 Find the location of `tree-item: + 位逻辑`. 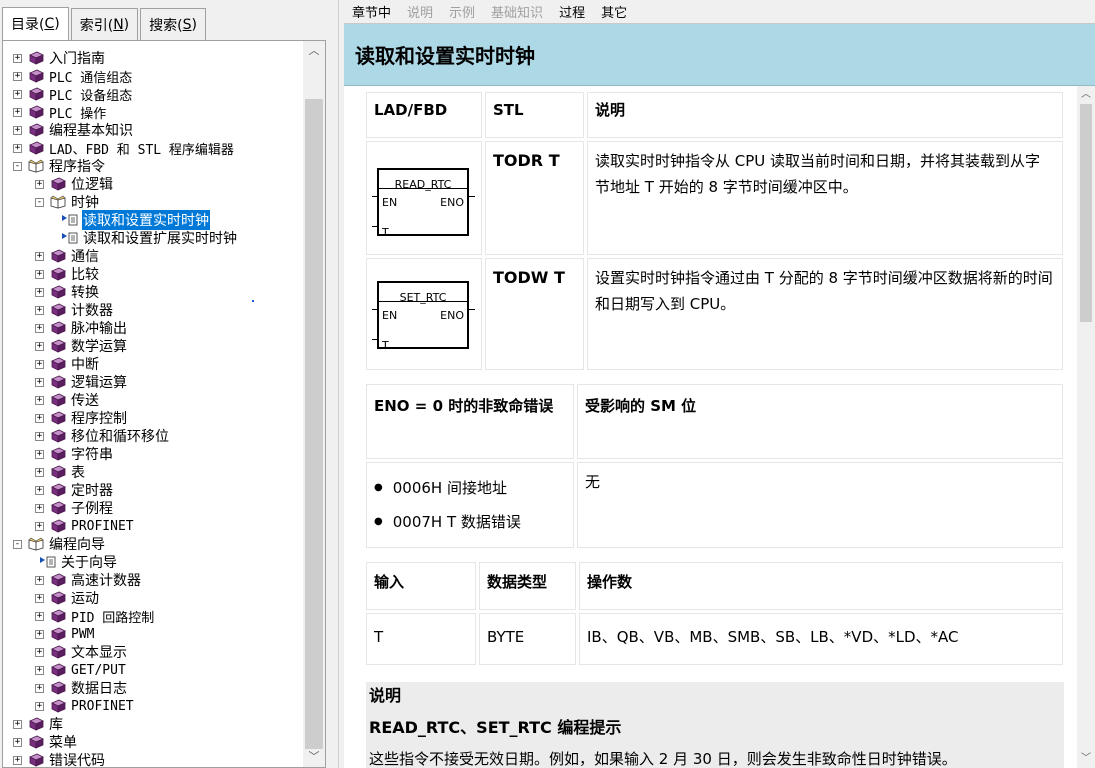

tree-item: + 位逻辑 is located at coordinates (153, 184).